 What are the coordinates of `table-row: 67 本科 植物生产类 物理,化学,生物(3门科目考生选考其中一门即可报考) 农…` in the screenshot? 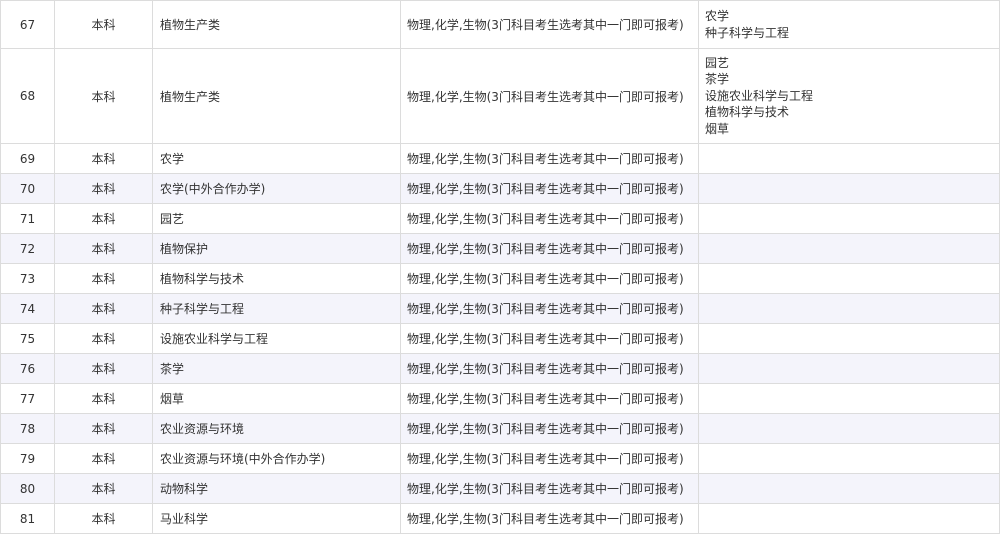 It's located at (500, 24).